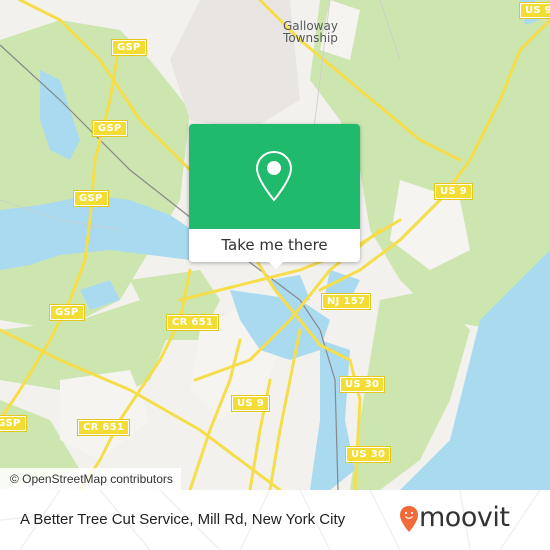 The height and width of the screenshot is (550, 550). What do you see at coordinates (409, 519) in the screenshot?
I see `moovit-pin-icon` at bounding box center [409, 519].